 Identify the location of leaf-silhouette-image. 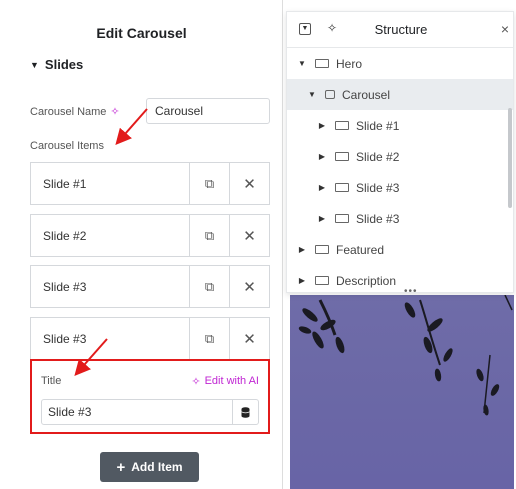
(405, 355).